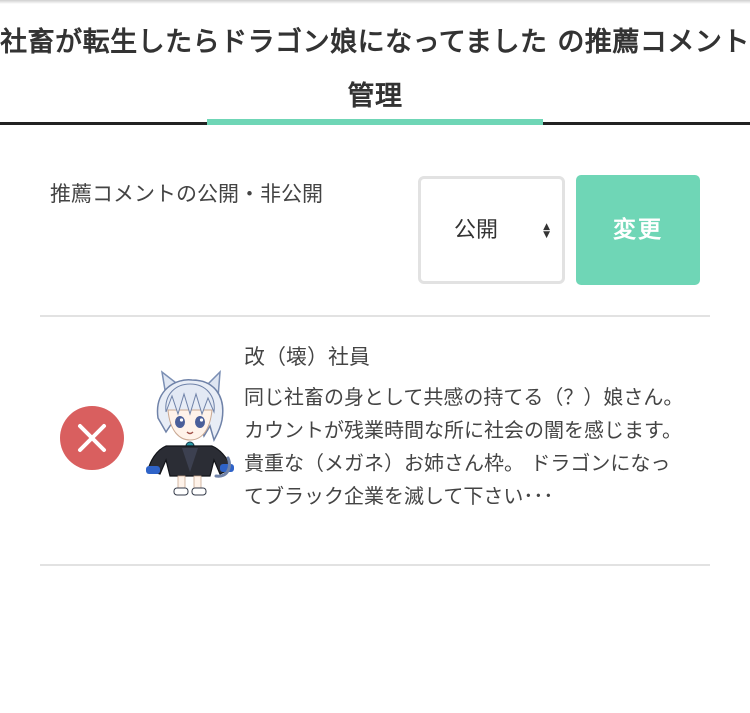 Image resolution: width=750 pixels, height=713 pixels. What do you see at coordinates (307, 357) in the screenshot?
I see `commenter-name: 改（壊）社員` at bounding box center [307, 357].